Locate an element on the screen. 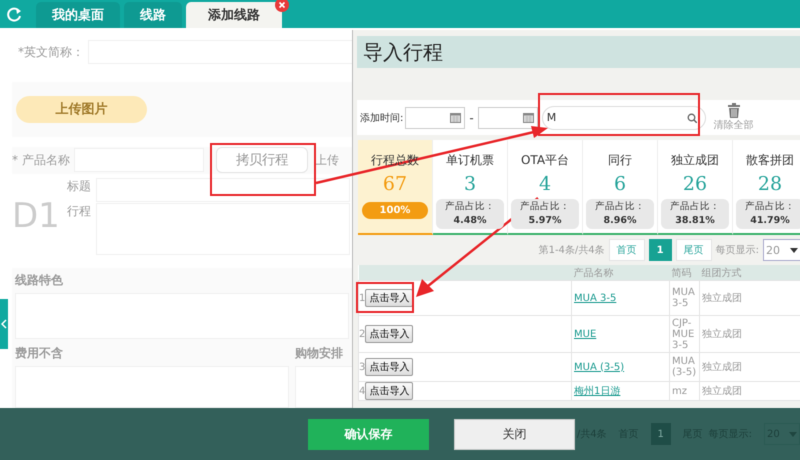 The width and height of the screenshot is (800, 460). share-text: 产品占比：8.96% is located at coordinates (620, 214).